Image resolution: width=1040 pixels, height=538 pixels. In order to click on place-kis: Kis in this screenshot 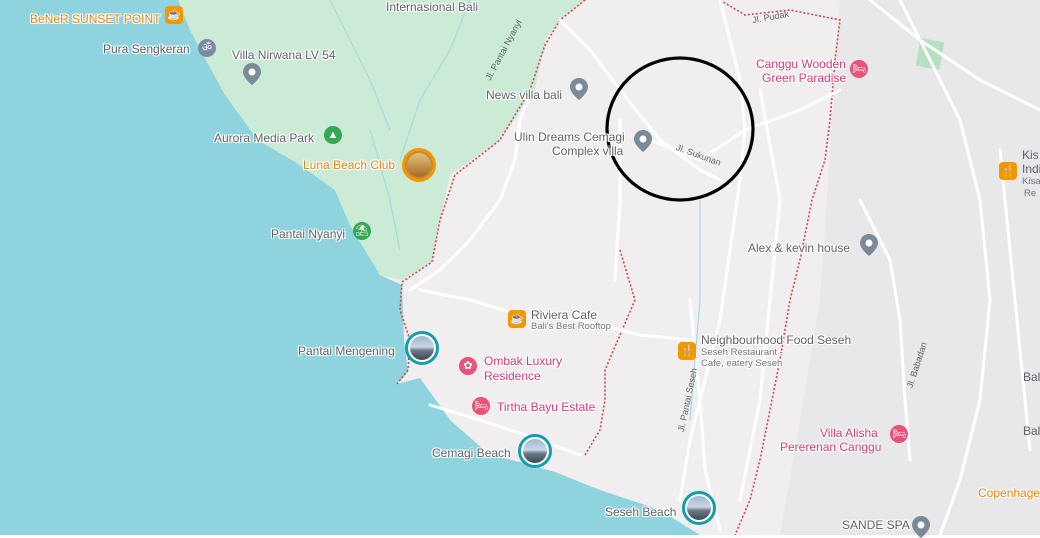, I will do `click(1030, 155)`.